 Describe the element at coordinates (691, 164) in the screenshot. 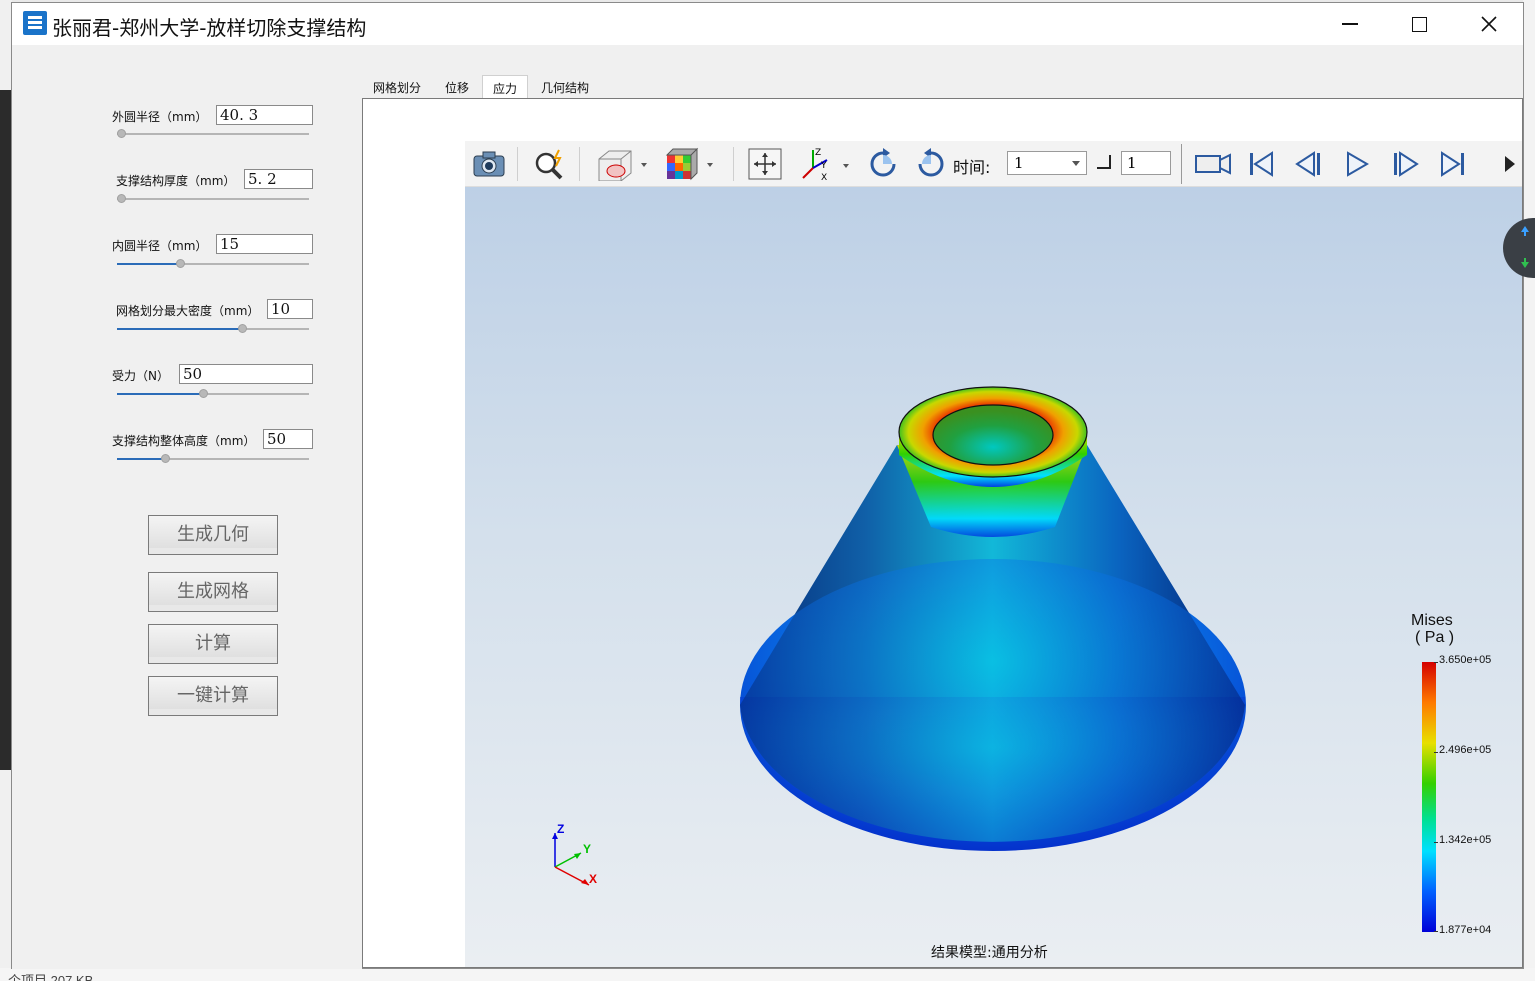

I see `color-cube-icon` at that location.